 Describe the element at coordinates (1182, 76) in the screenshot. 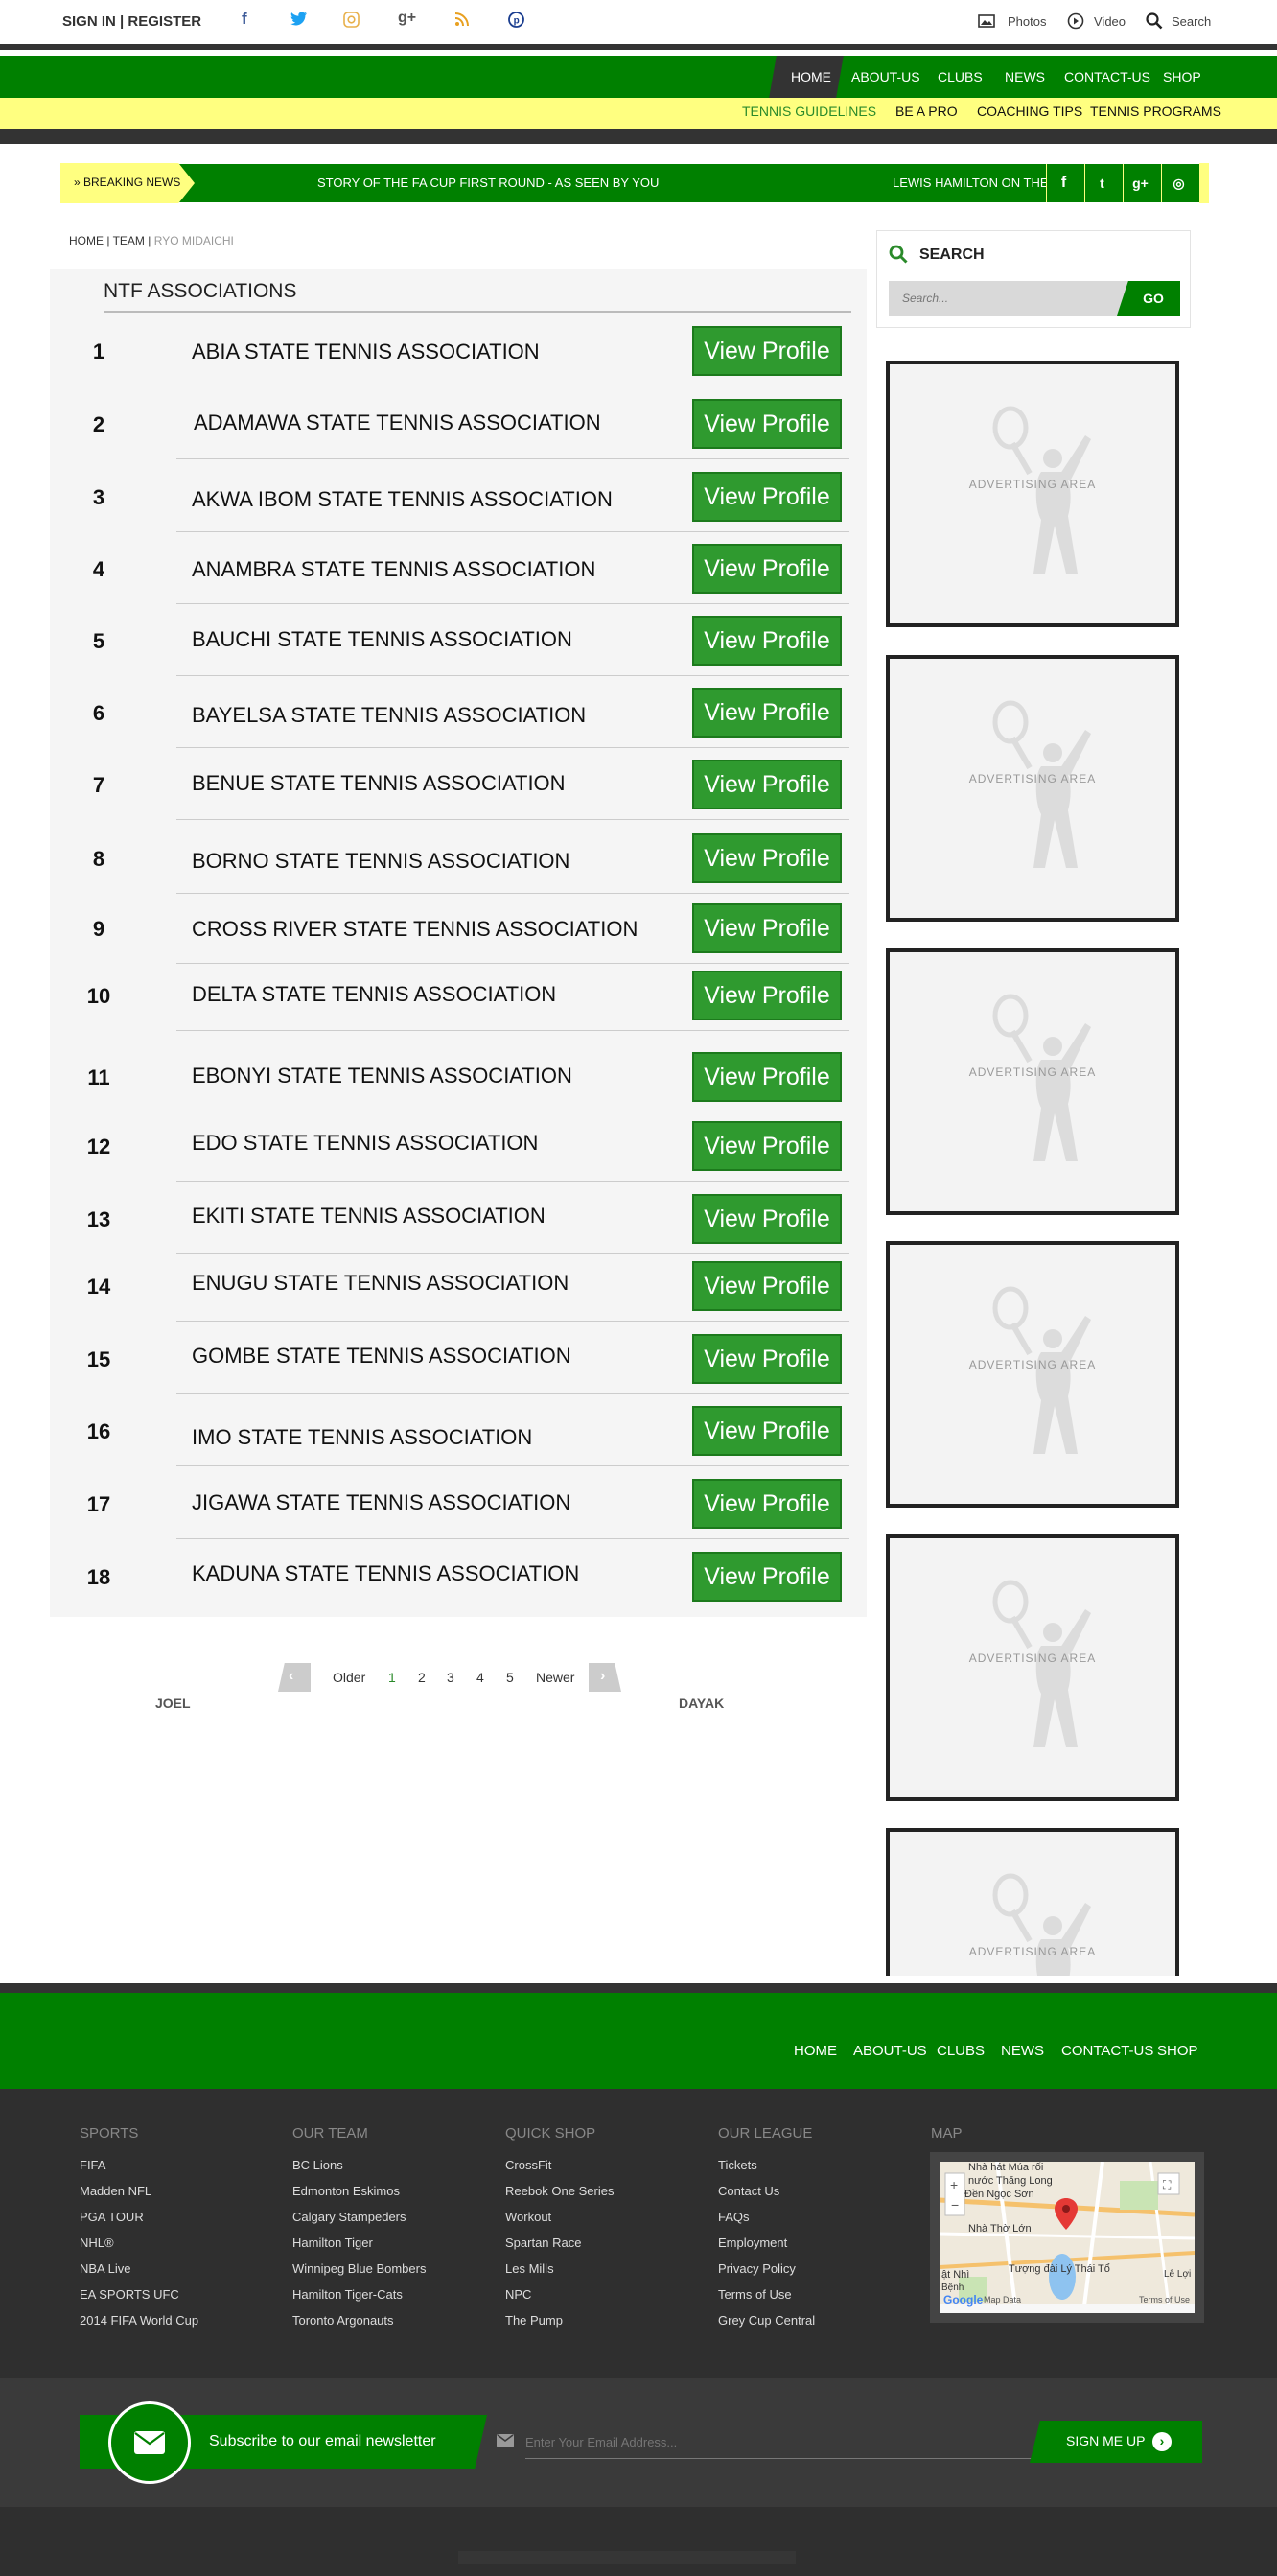

I see `nav-item-shop: SHOP` at that location.